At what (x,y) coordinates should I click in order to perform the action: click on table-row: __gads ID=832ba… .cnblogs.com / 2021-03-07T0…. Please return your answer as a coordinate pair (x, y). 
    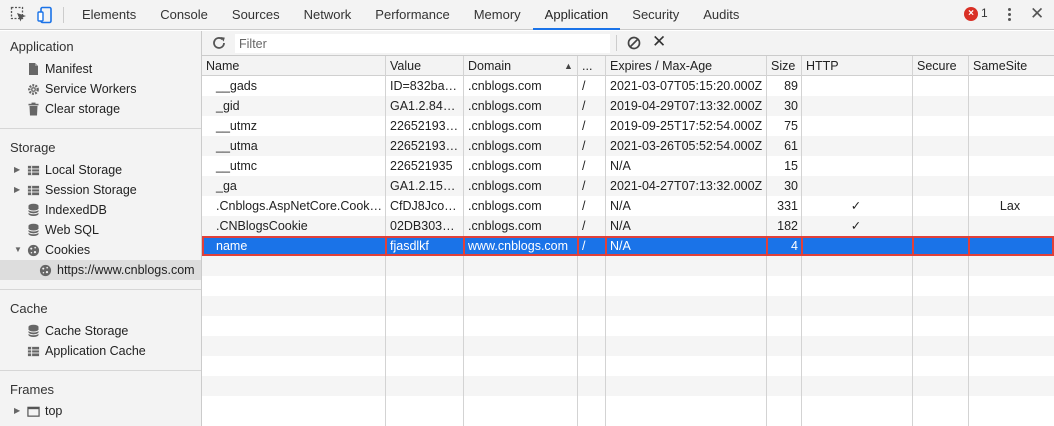
    Looking at the image, I should click on (628, 86).